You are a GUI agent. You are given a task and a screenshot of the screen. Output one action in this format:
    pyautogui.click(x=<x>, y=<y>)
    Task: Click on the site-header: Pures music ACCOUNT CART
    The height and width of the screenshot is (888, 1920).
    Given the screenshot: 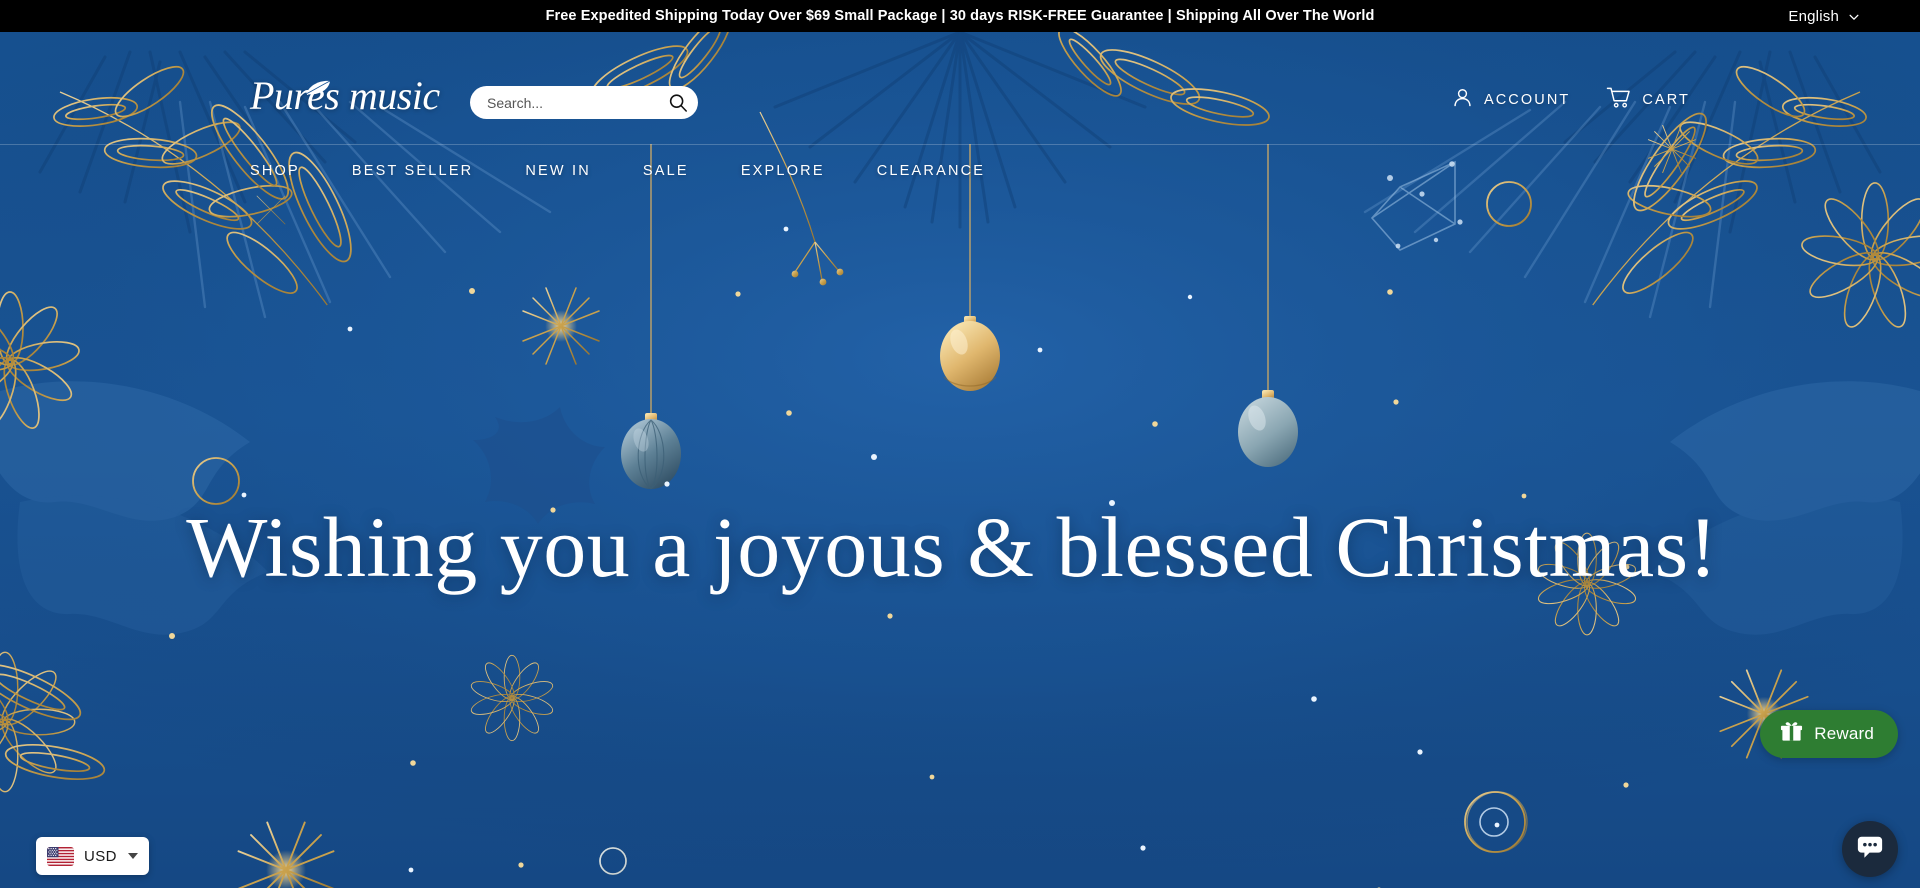 What is the action you would take?
    pyautogui.click(x=960, y=88)
    